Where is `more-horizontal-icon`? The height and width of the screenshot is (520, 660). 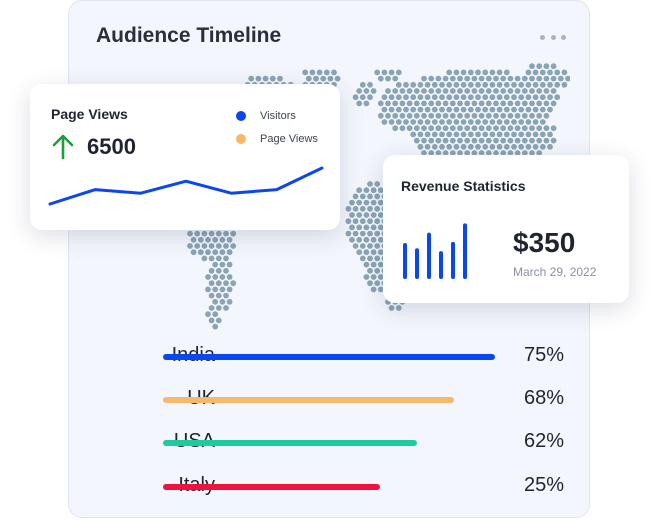
more-horizontal-icon is located at coordinates (553, 37).